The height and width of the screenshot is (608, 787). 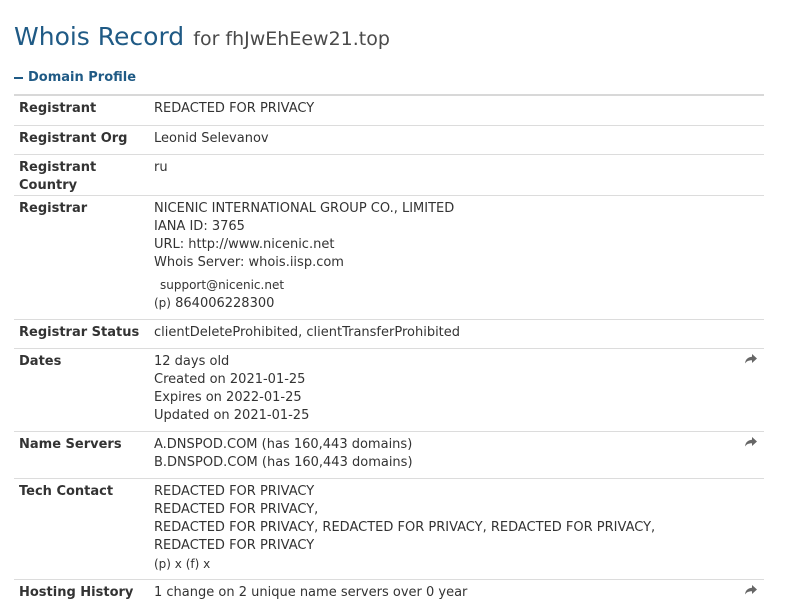 What do you see at coordinates (230, 379) in the screenshot?
I see `dates-created: Created on 2021-01-25` at bounding box center [230, 379].